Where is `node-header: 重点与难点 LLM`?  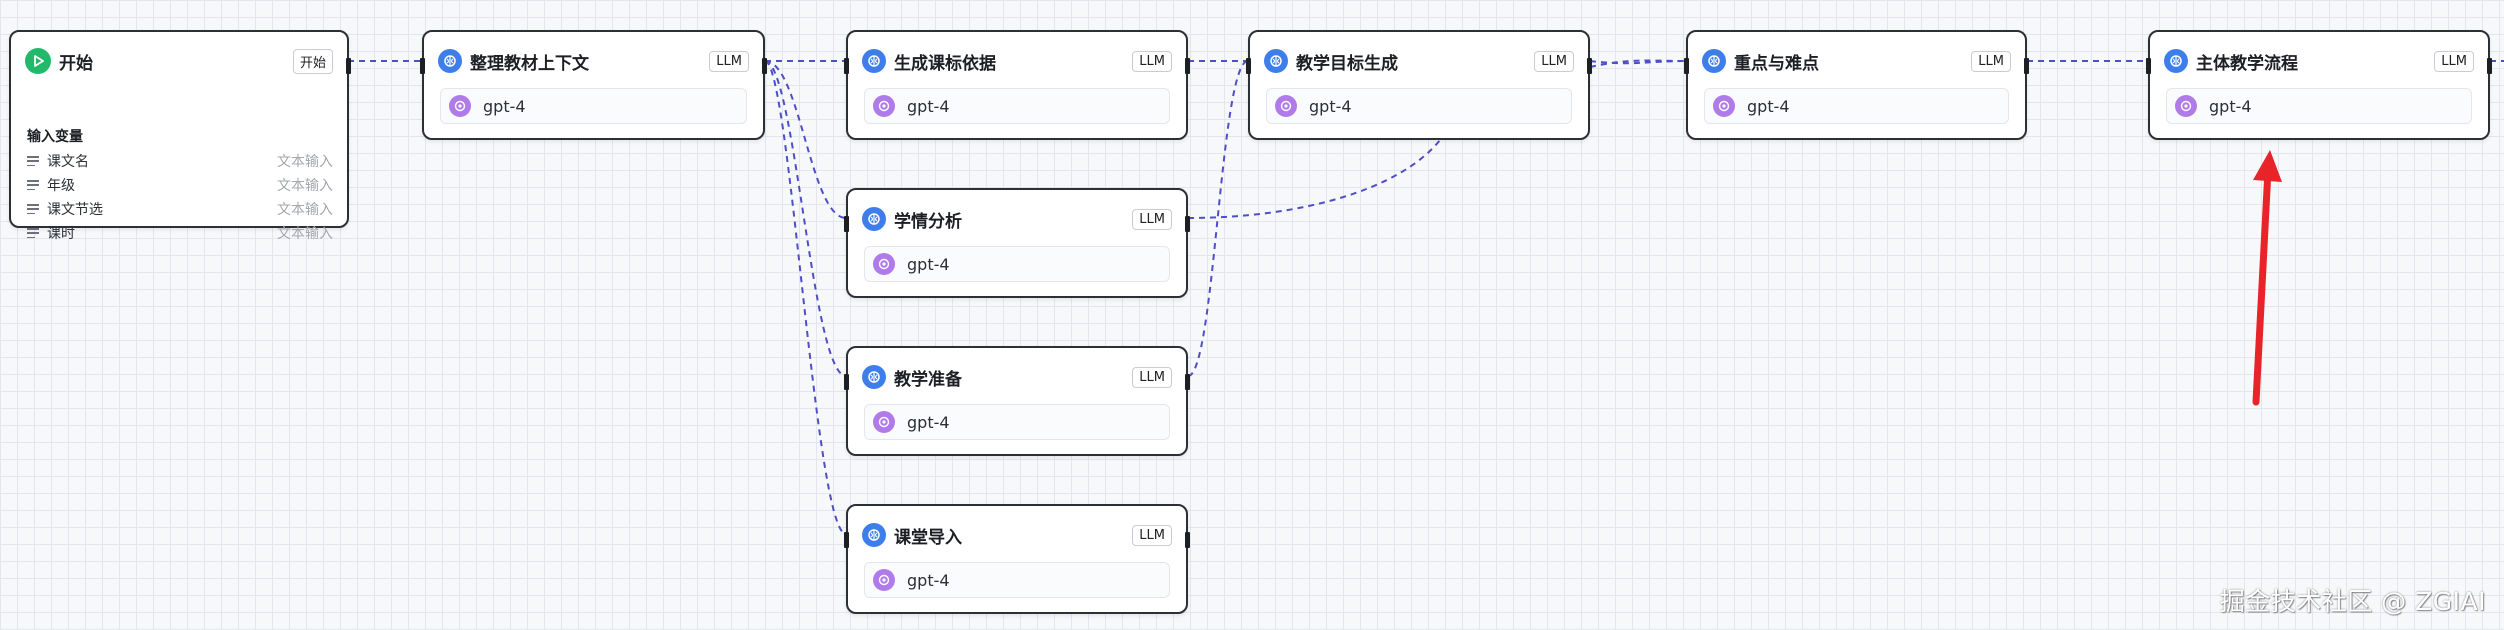
node-header: 重点与难点 LLM is located at coordinates (1856, 61).